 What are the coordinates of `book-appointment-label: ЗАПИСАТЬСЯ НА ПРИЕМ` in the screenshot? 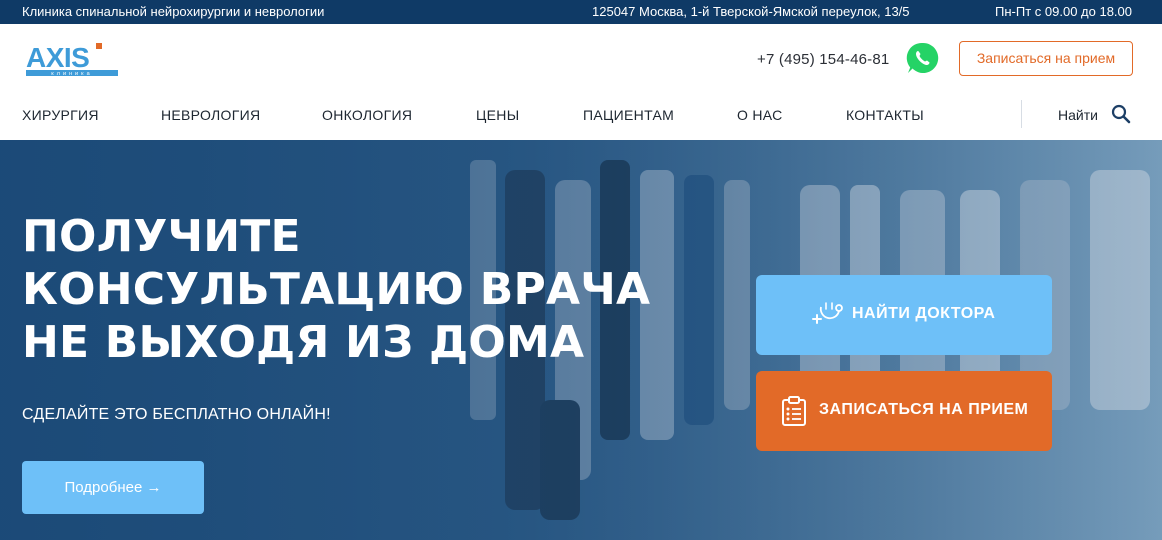 It's located at (924, 409).